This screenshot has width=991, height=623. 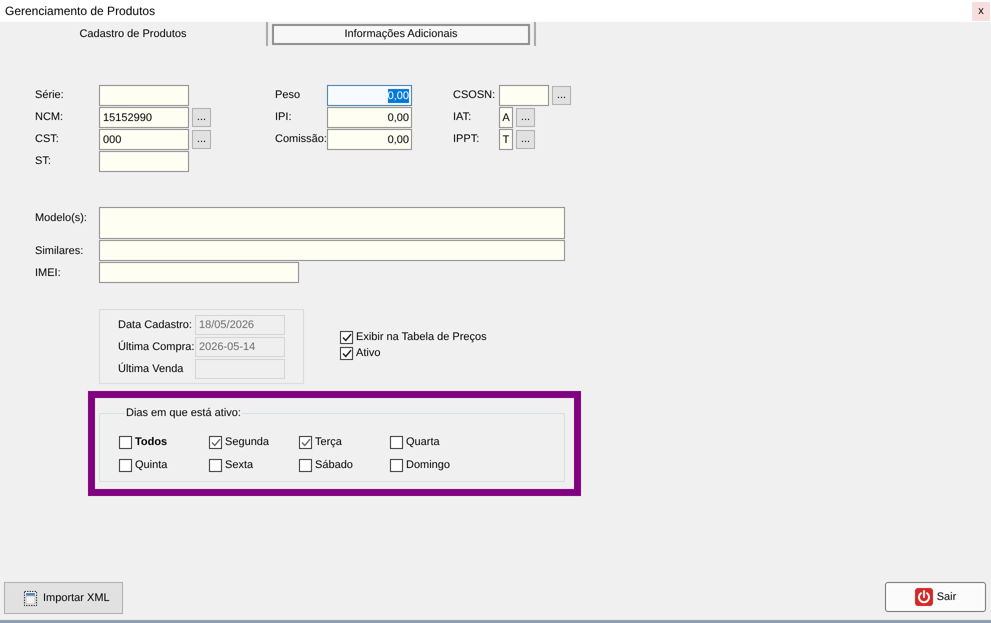 What do you see at coordinates (49, 118) in the screenshot?
I see `field-label: NCM:` at bounding box center [49, 118].